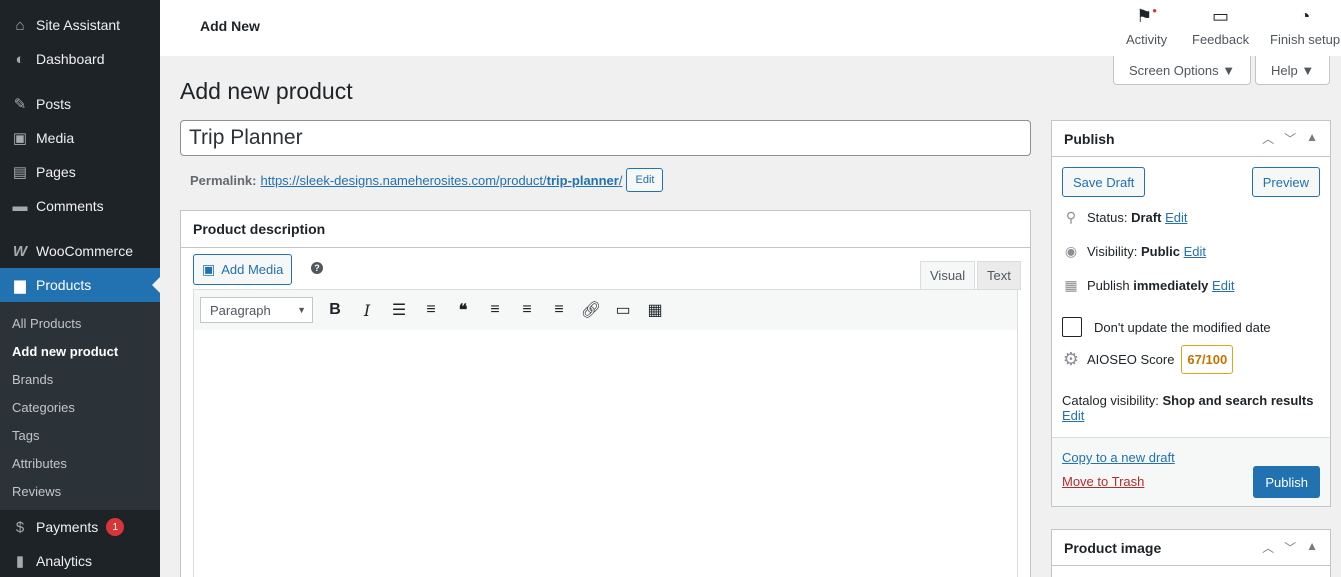  What do you see at coordinates (80, 463) in the screenshot?
I see `submenu-attributes: Attributes` at bounding box center [80, 463].